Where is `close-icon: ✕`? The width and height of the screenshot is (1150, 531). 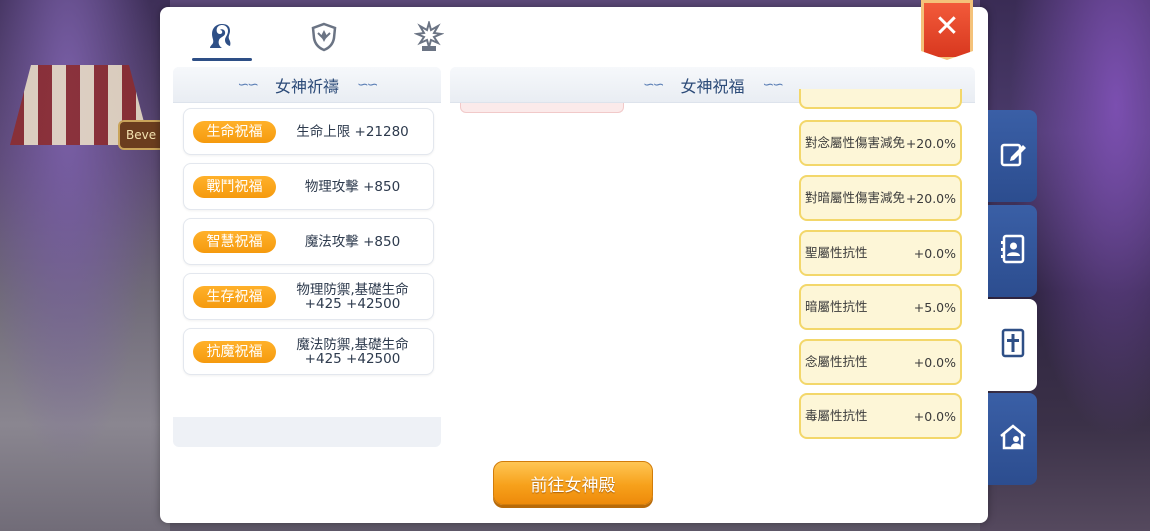
close-icon: ✕ is located at coordinates (947, 26).